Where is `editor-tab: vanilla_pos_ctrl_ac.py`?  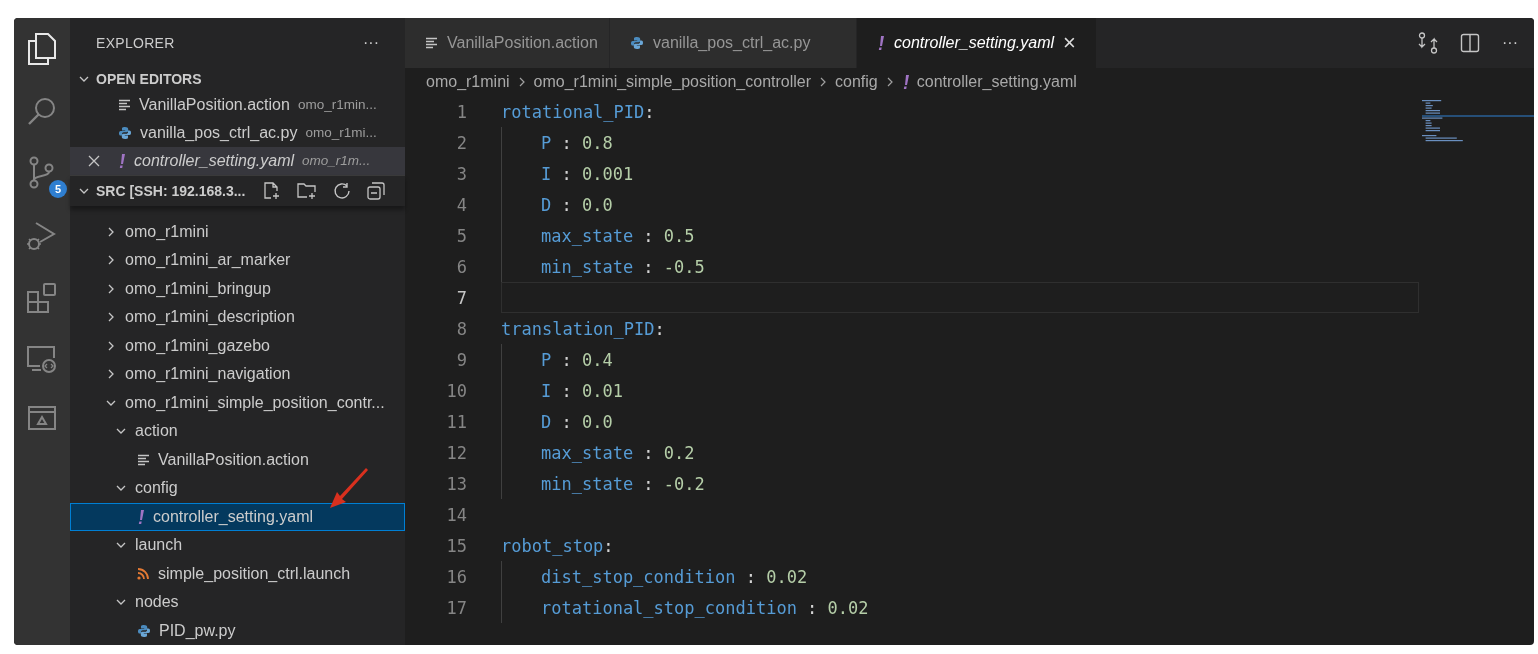
editor-tab: vanilla_pos_ctrl_ac.py is located at coordinates (733, 43).